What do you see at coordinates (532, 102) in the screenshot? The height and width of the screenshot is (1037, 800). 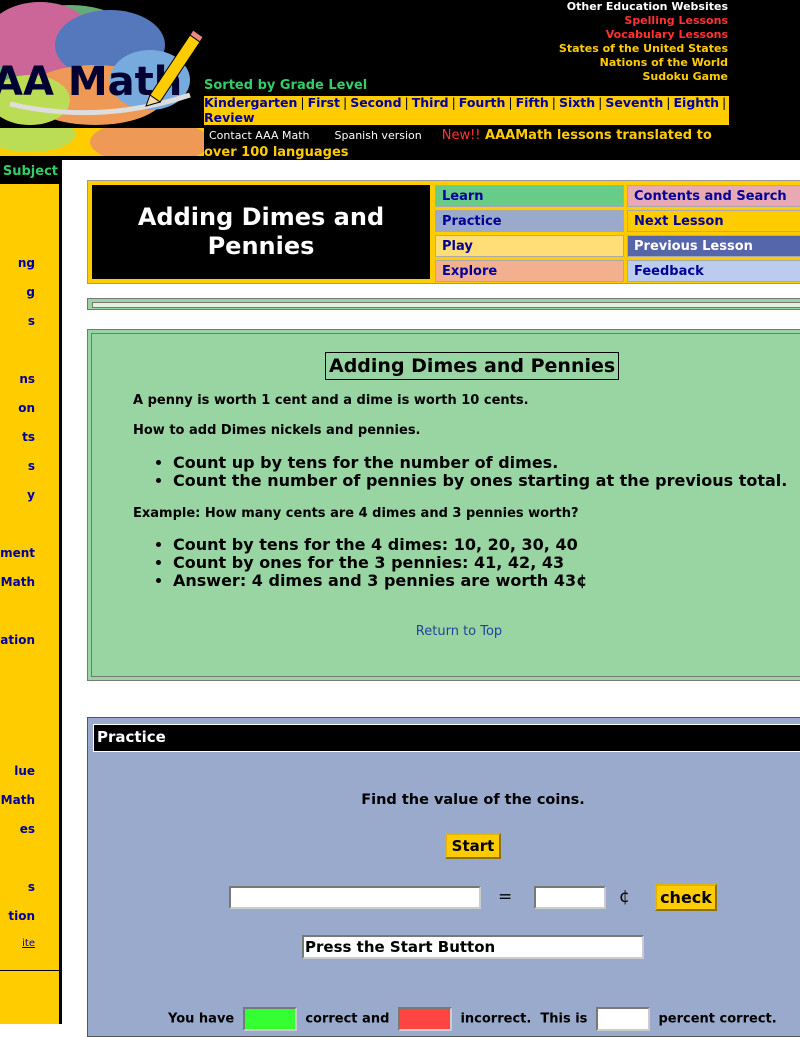 I see `grade-link-fifth: Fifth` at bounding box center [532, 102].